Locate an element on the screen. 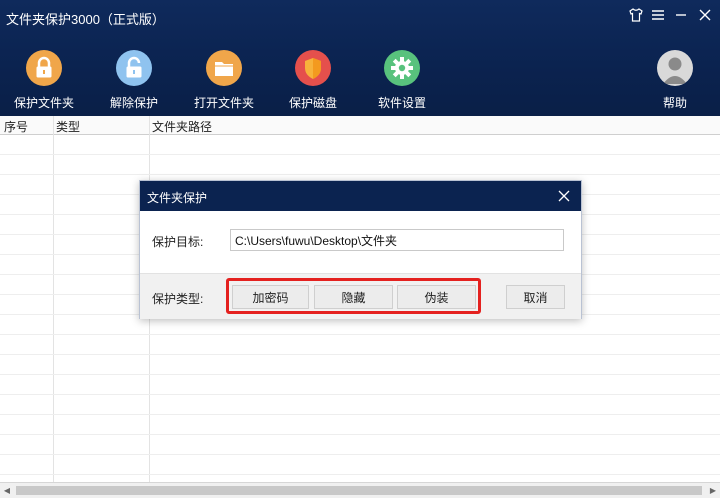 This screenshot has width=720, height=498. dialog-footer: 保护类型: 加密码 隐藏 伪装 取消 is located at coordinates (360, 296).